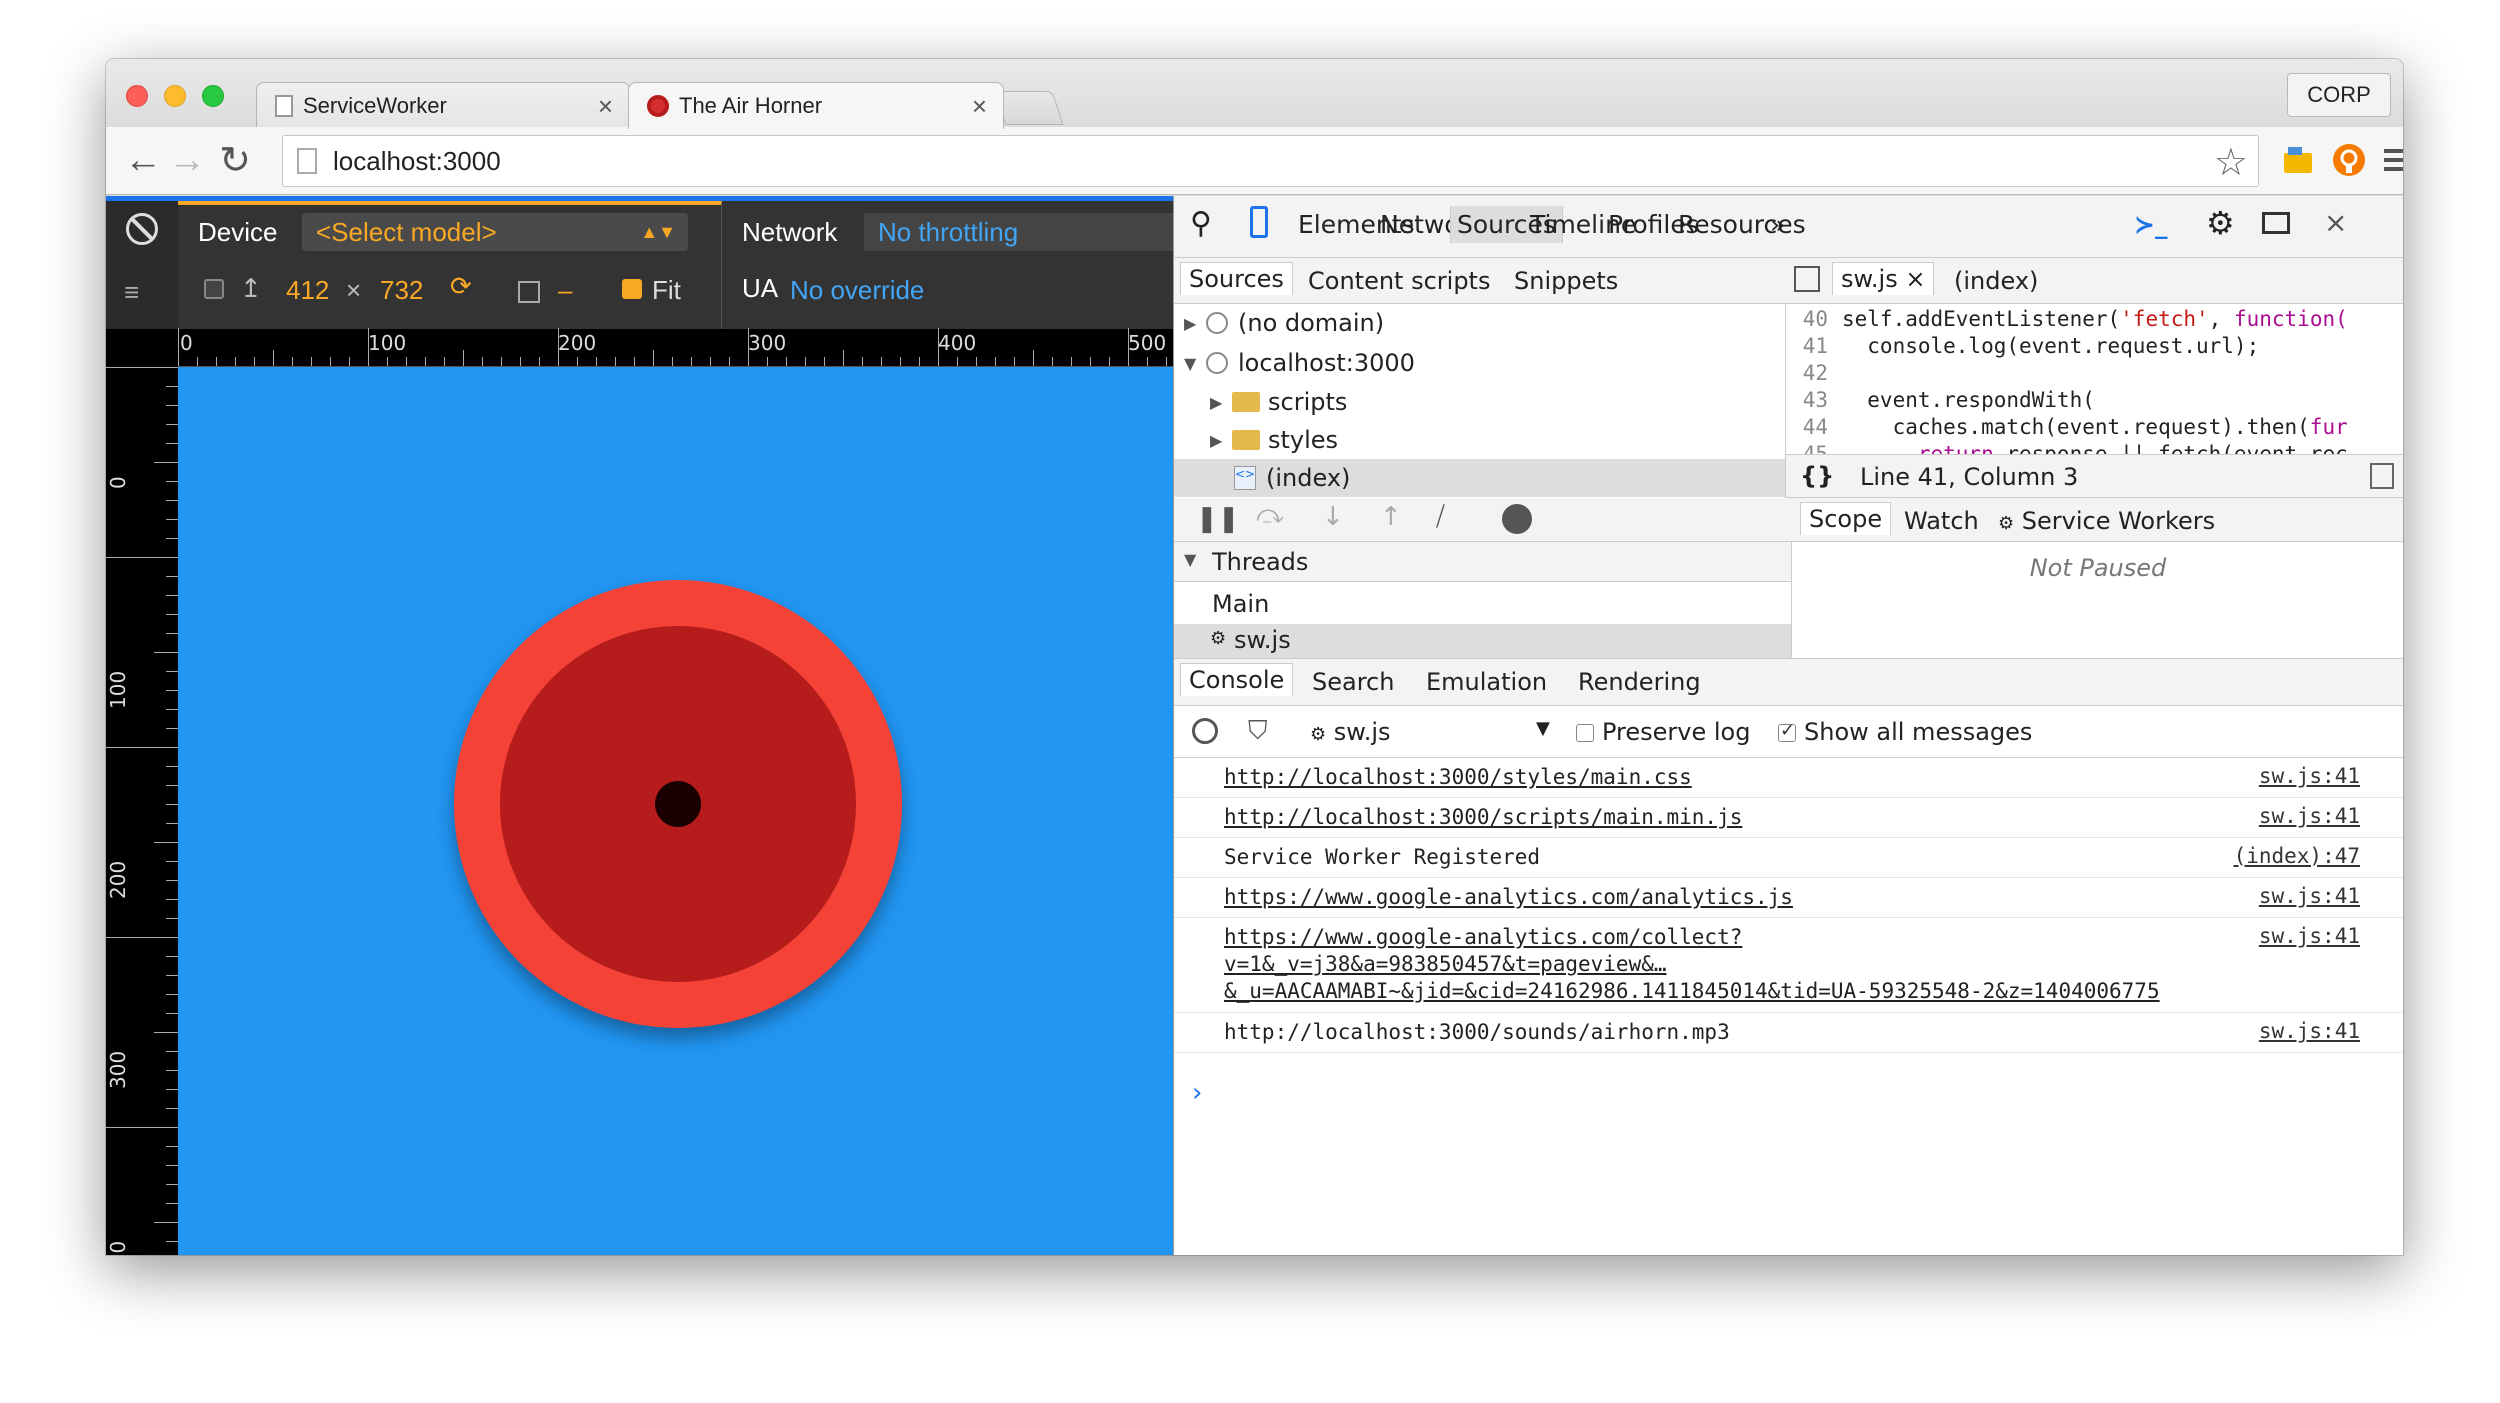 The image size is (2500, 1403). I want to click on tab-sources-navigator: Sources, so click(1236, 278).